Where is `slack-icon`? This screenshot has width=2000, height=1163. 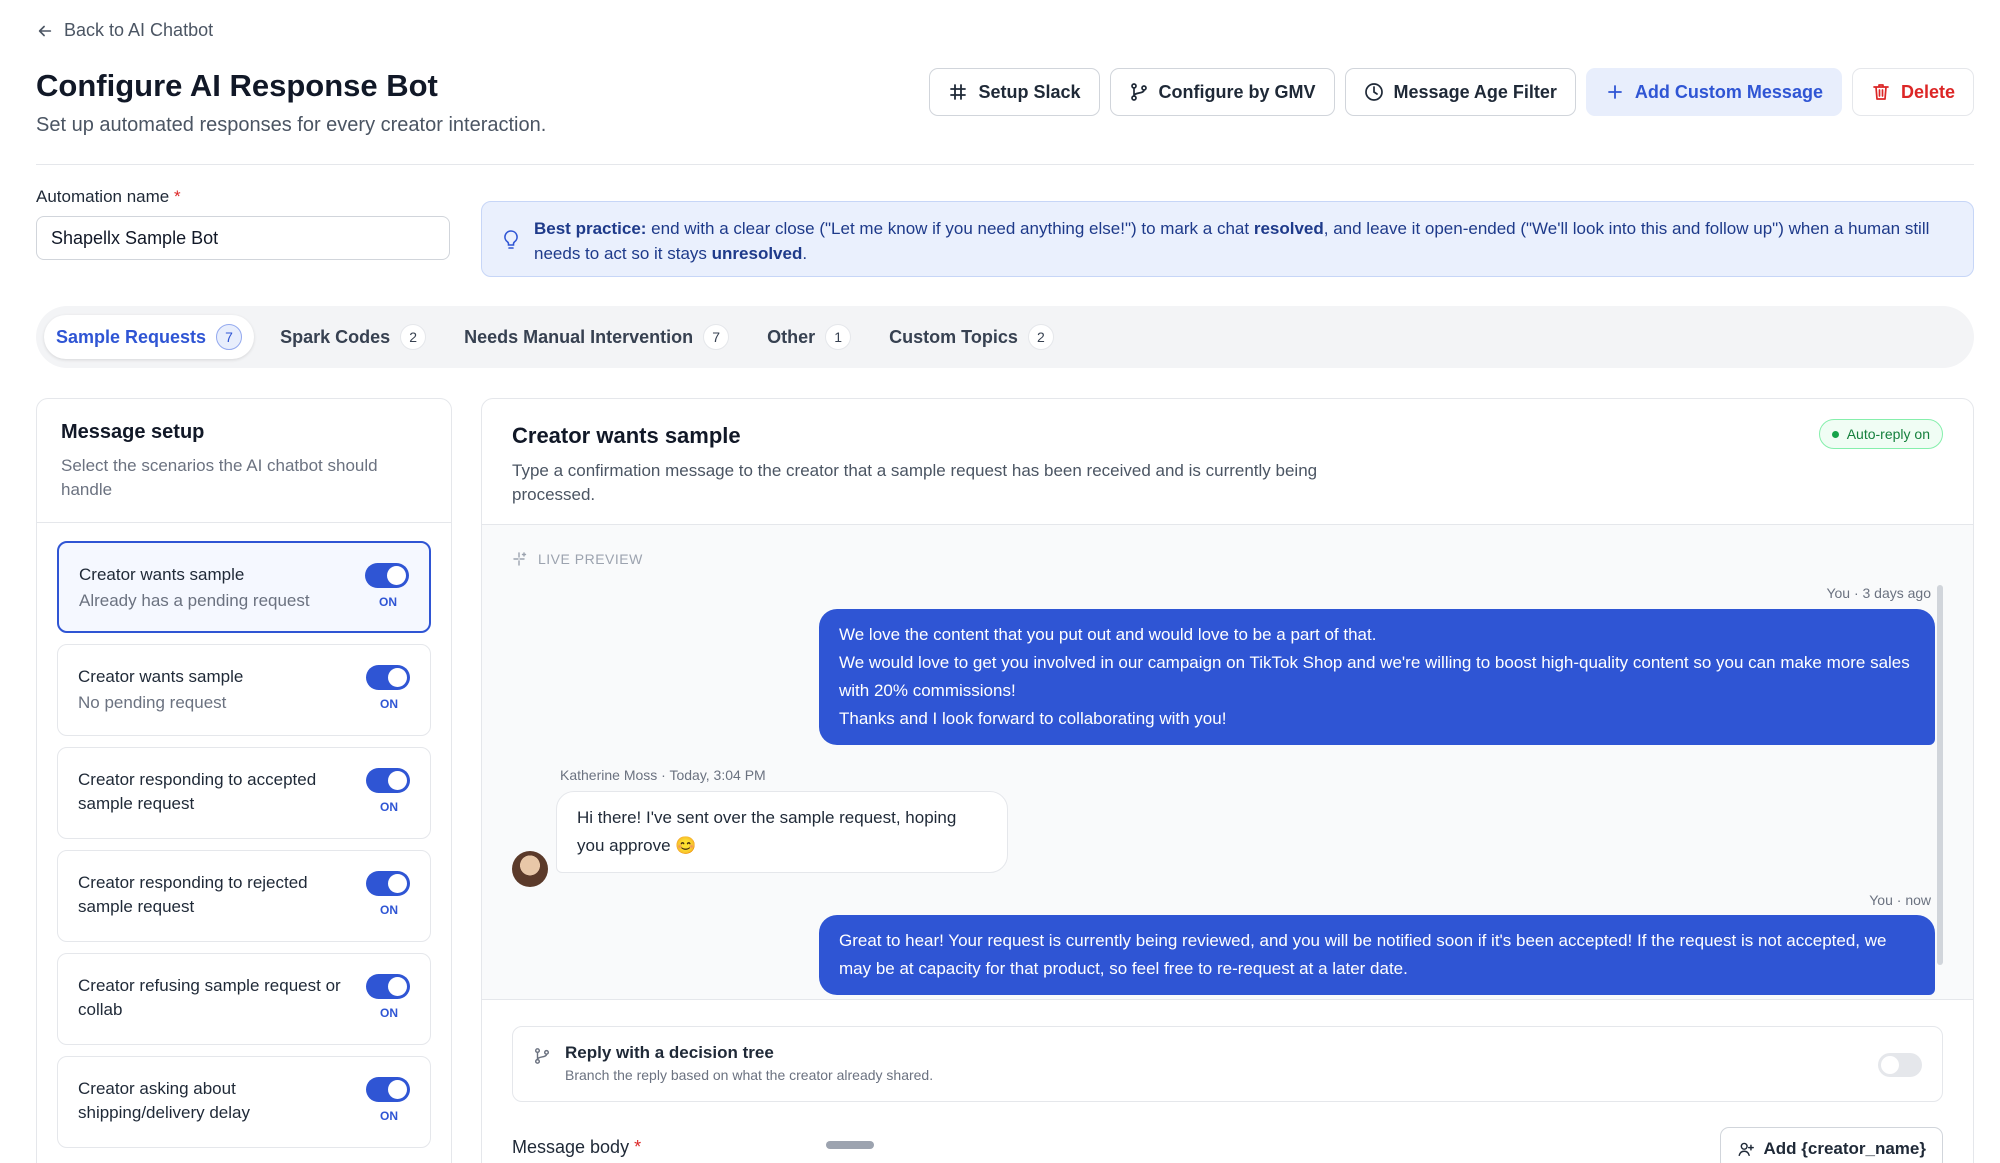
slack-icon is located at coordinates (958, 92).